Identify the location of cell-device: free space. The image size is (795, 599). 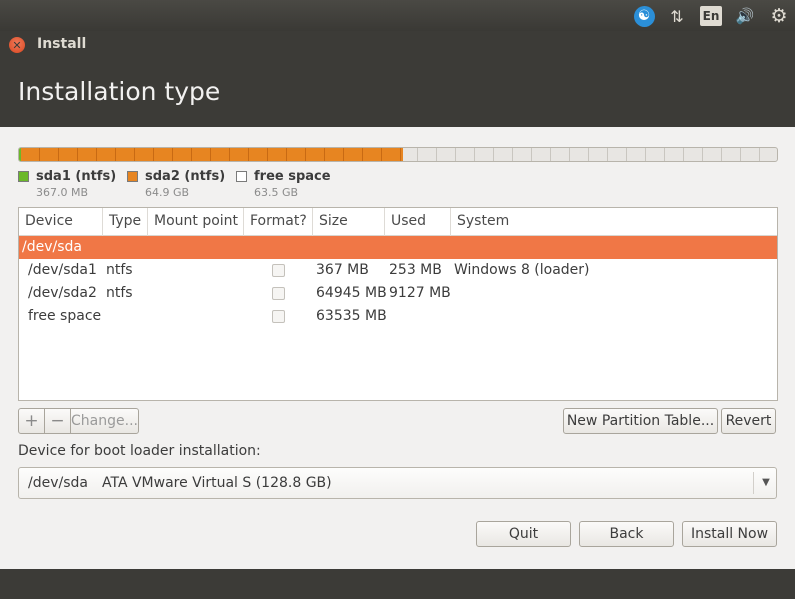
(65, 316).